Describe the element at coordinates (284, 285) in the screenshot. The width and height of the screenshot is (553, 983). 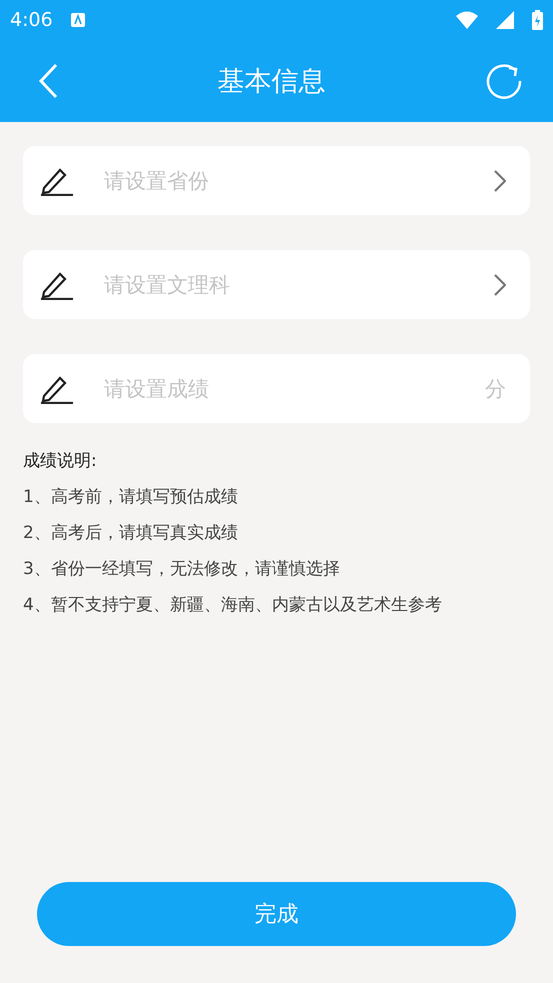
I see `input-text: 请设置文理科` at that location.